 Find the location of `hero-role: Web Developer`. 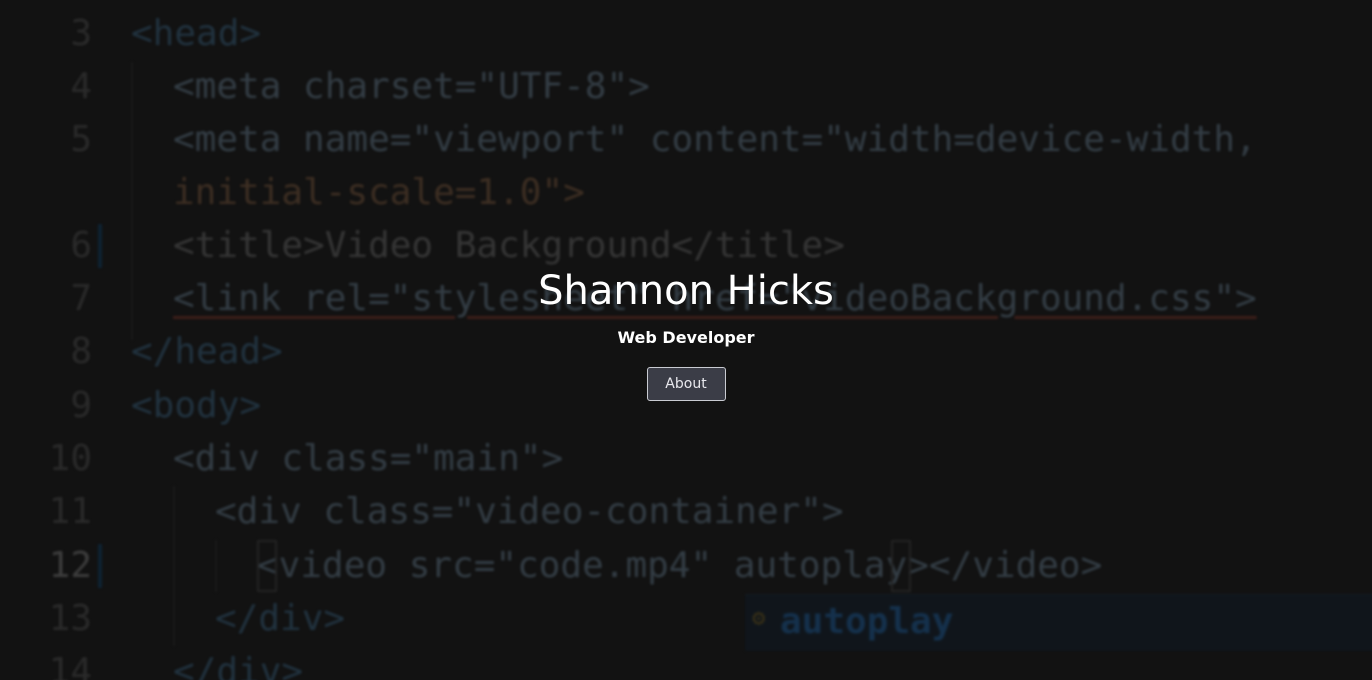

hero-role: Web Developer is located at coordinates (686, 337).